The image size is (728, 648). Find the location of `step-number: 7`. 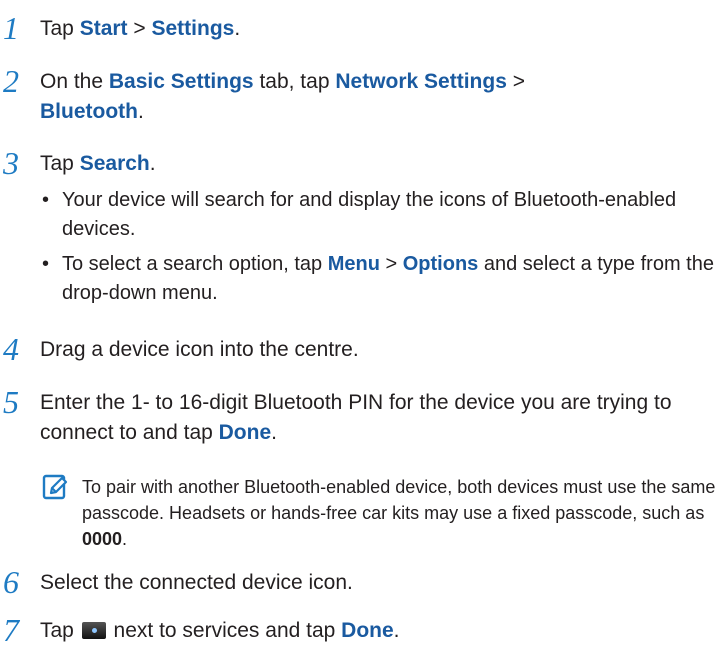

step-number: 7 is located at coordinates (11, 630).